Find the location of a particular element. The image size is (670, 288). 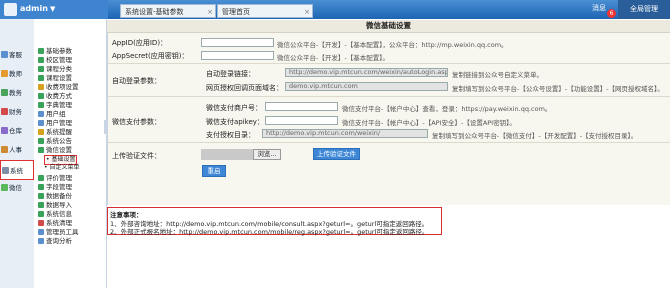

page-title: 微信基础设置 is located at coordinates (388, 26).